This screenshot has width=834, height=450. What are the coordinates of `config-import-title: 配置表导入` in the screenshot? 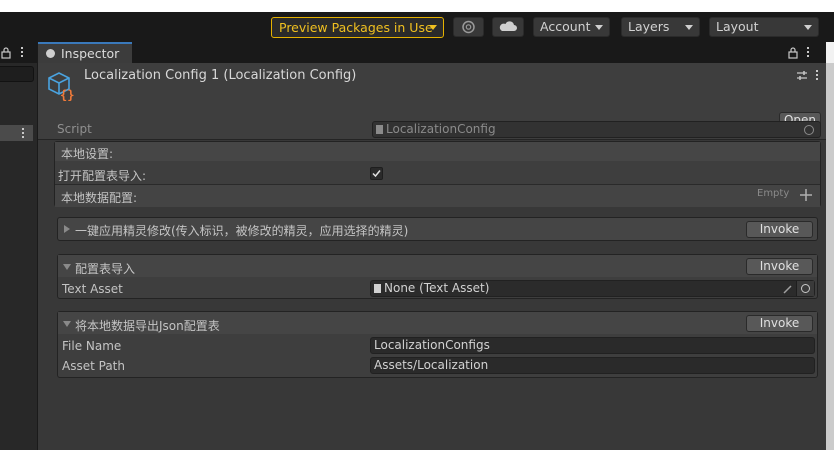 It's located at (105, 269).